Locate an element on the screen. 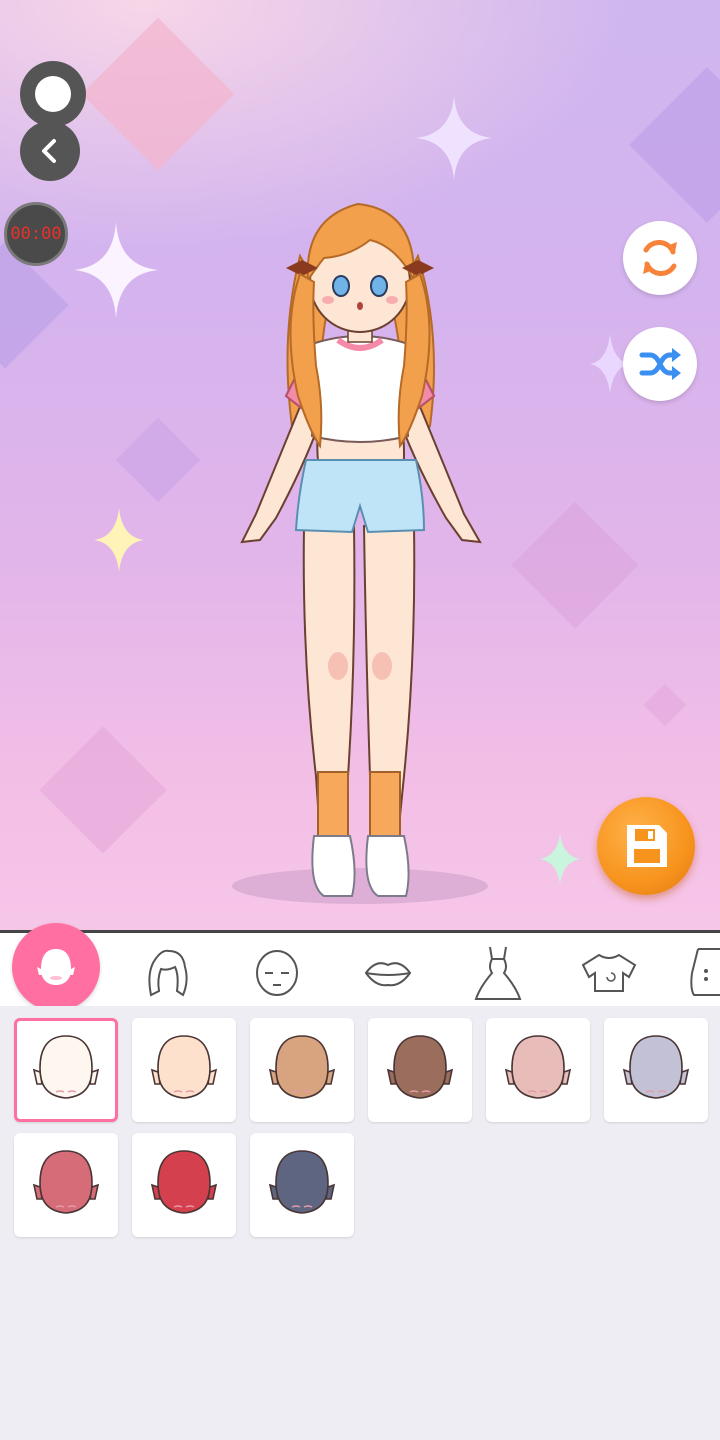  tab-top is located at coordinates (609, 973).